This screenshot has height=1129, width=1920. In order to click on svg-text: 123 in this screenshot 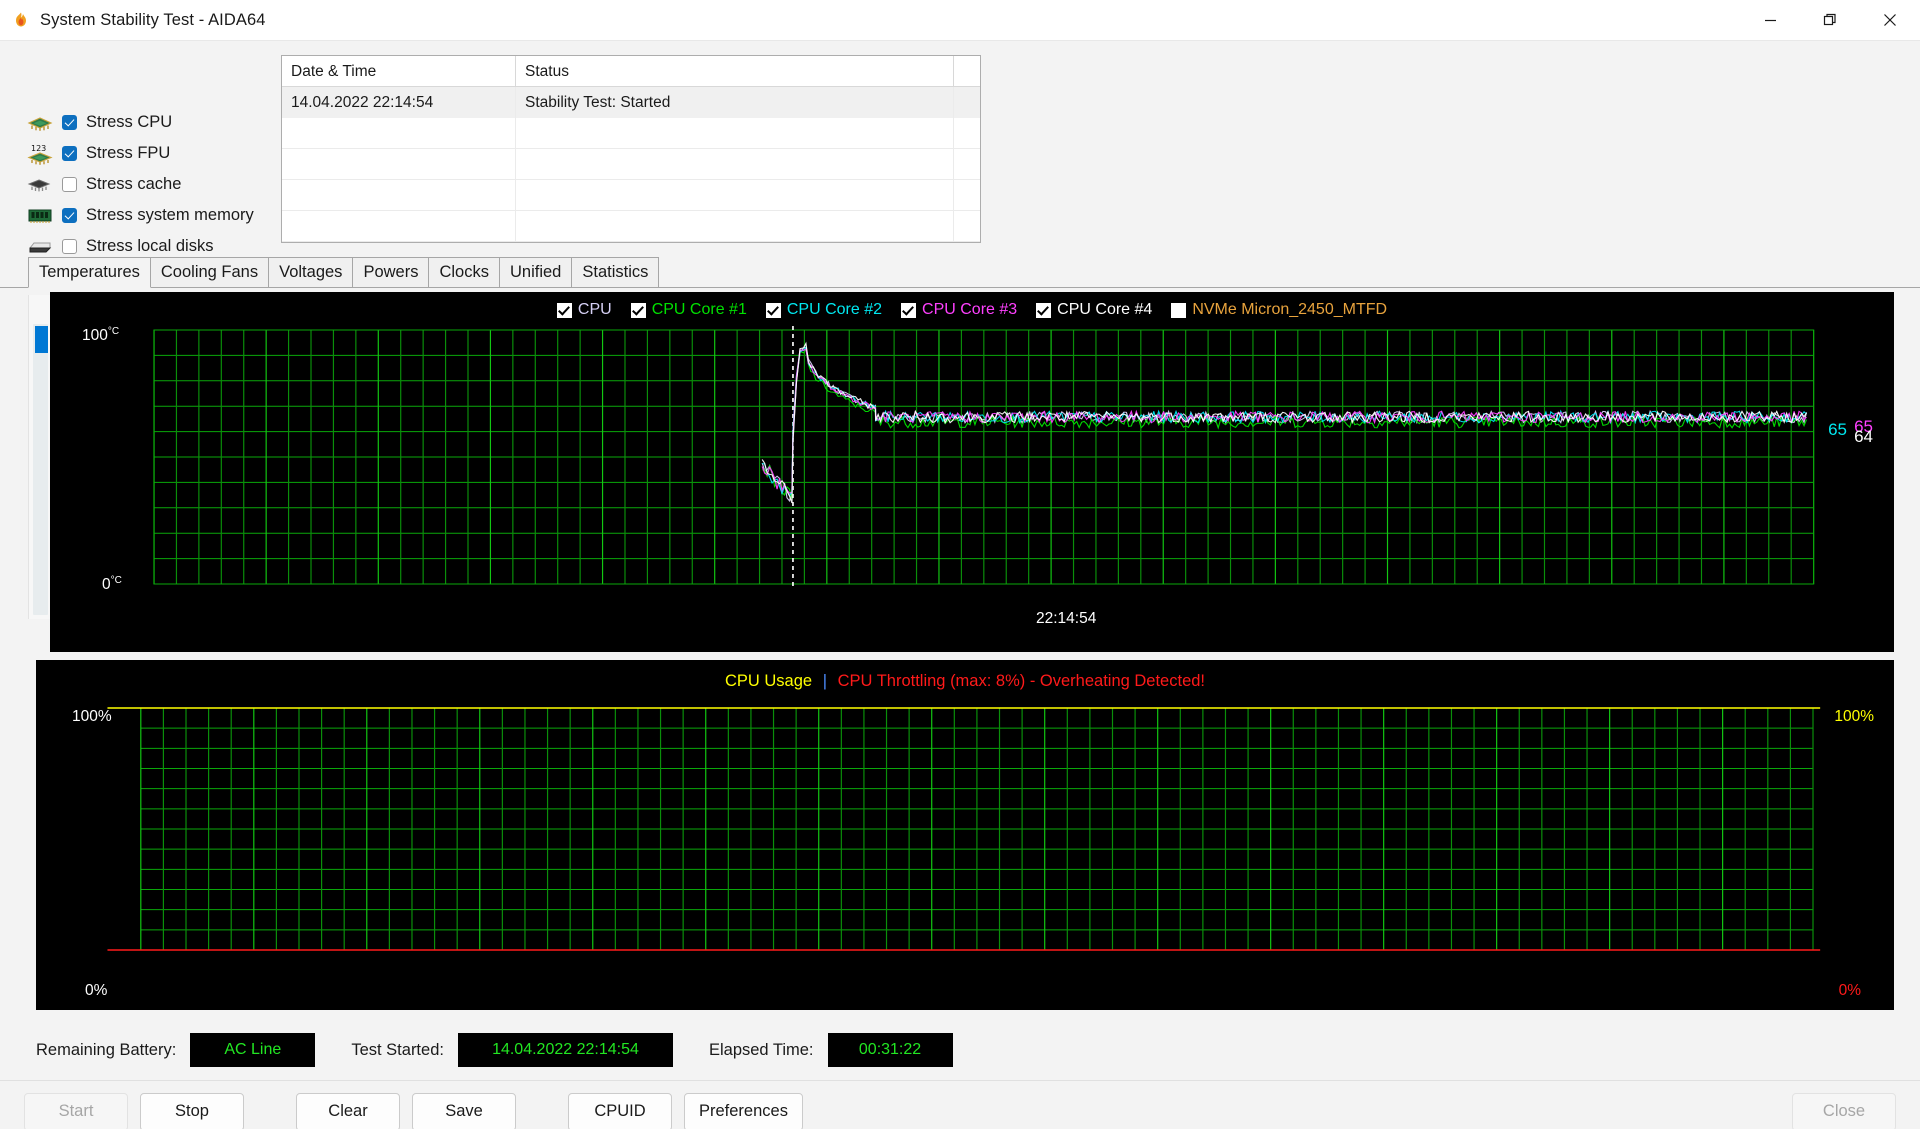, I will do `click(38, 148)`.